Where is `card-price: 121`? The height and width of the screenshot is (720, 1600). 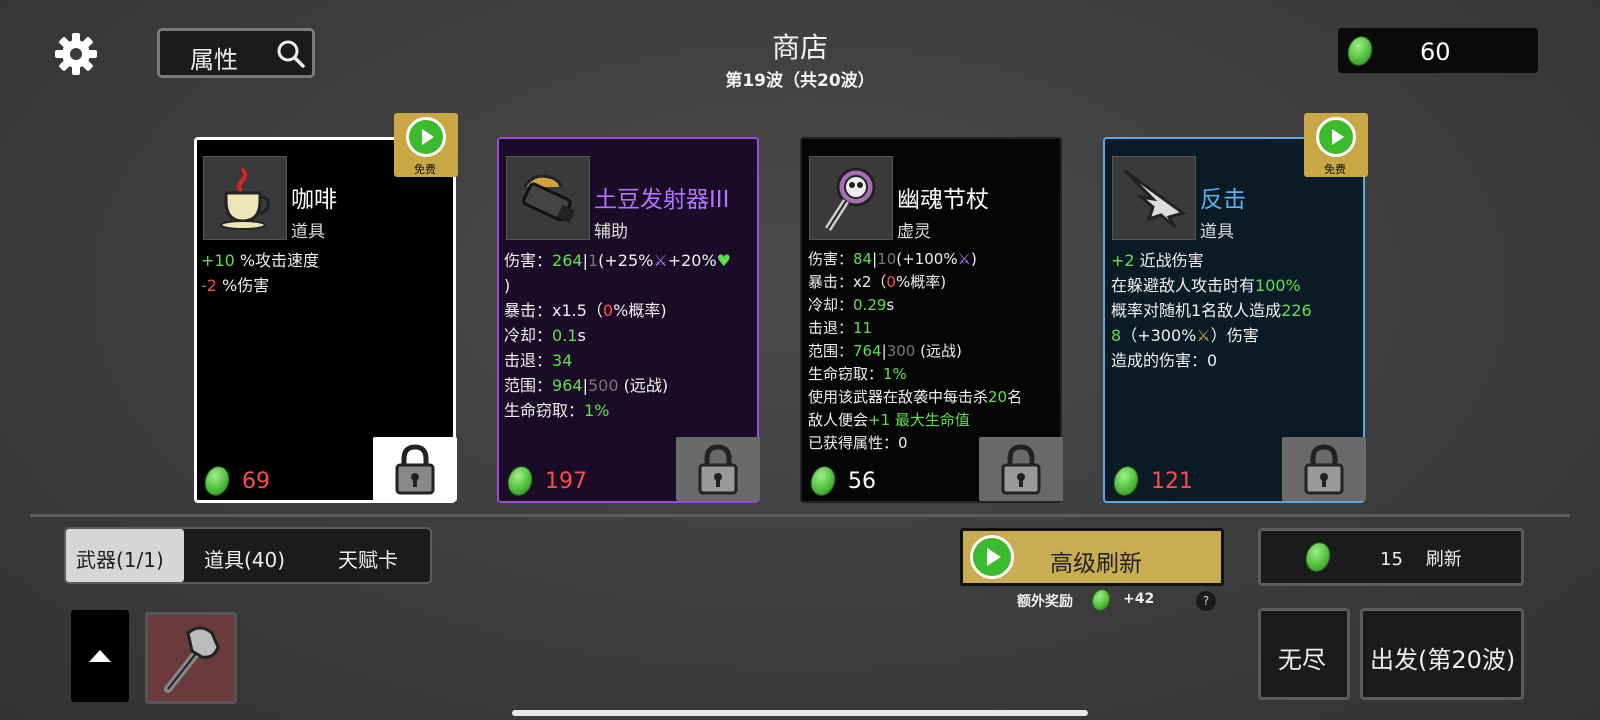 card-price: 121 is located at coordinates (1172, 481).